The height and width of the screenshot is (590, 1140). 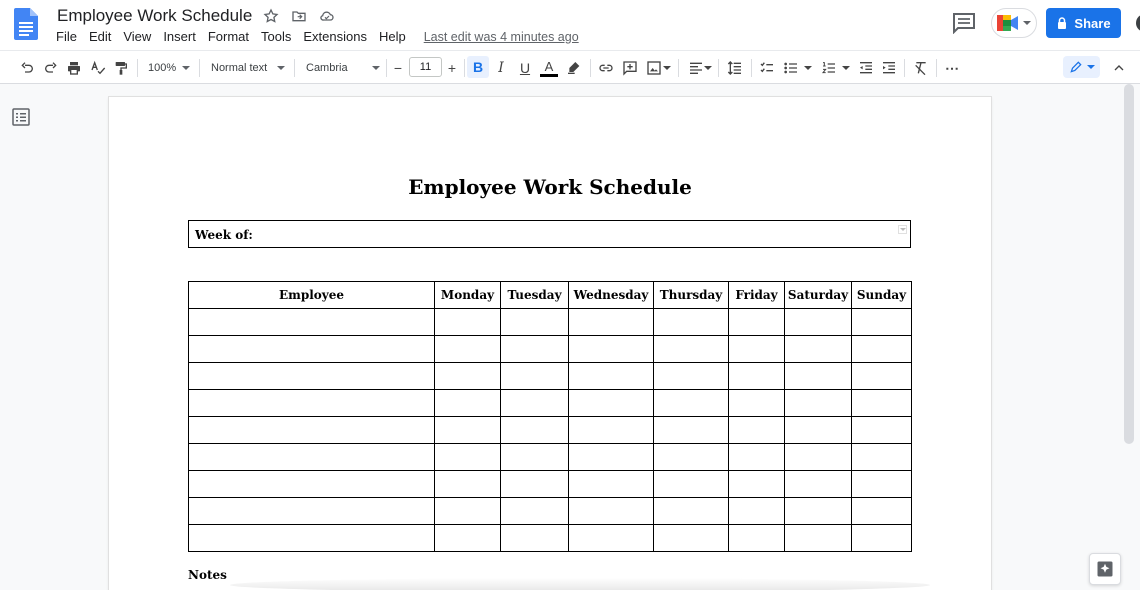 I want to click on add-comment-icon, so click(x=630, y=68).